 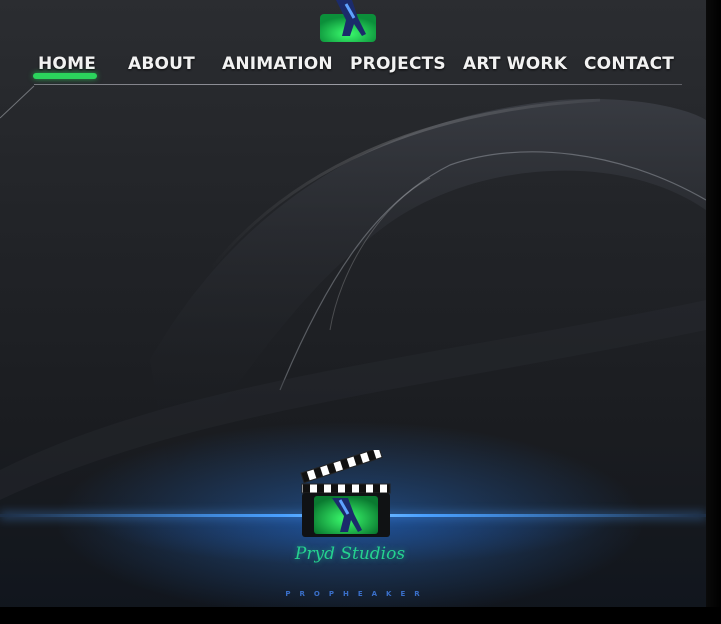 I want to click on nav-animation: ANIMATION, so click(x=277, y=64).